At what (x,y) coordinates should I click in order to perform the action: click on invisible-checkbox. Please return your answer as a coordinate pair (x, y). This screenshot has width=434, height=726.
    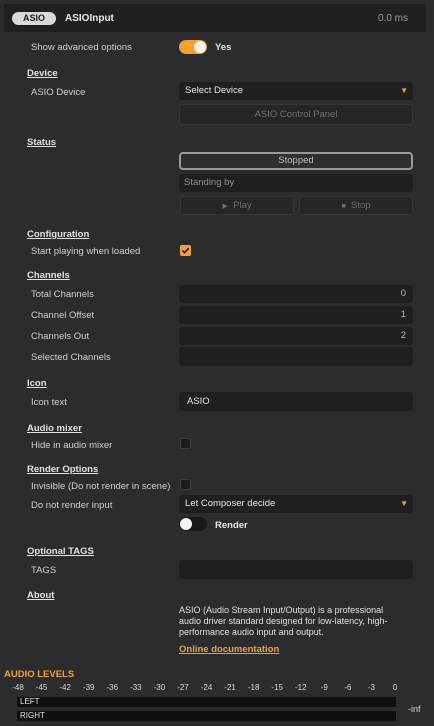
    Looking at the image, I should click on (185, 484).